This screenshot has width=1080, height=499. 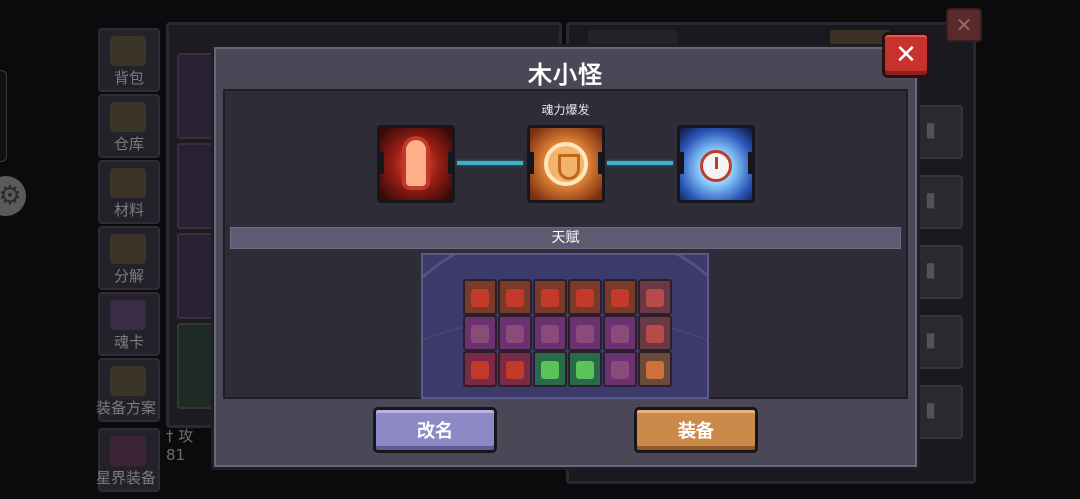 I want to click on tab-label: 背包, so click(x=128, y=78).